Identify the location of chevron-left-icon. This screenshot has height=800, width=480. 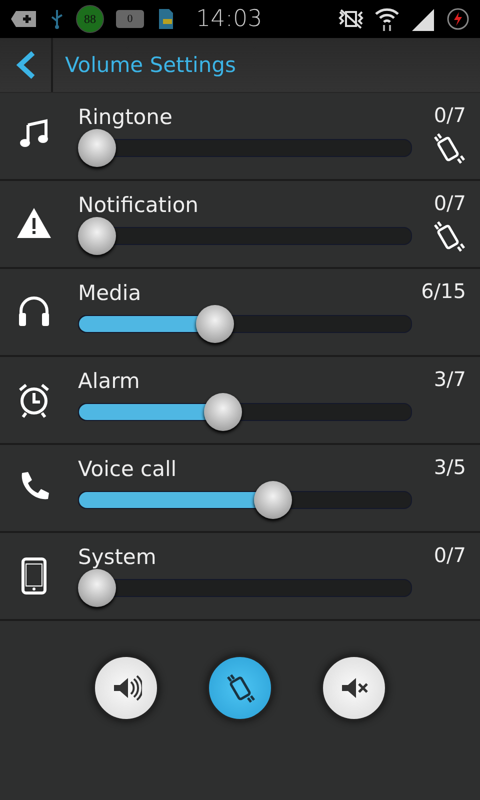
(25, 65).